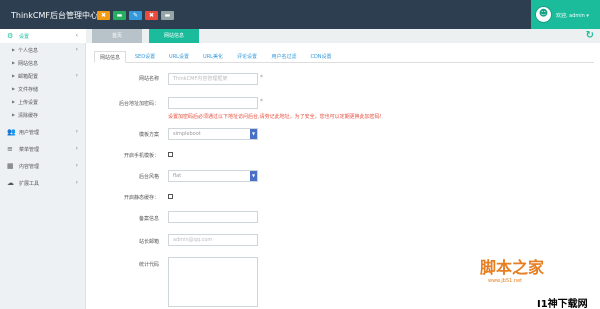 This screenshot has height=309, width=600. Describe the element at coordinates (145, 57) in the screenshot. I see `tab-seo: SEO设置` at that location.